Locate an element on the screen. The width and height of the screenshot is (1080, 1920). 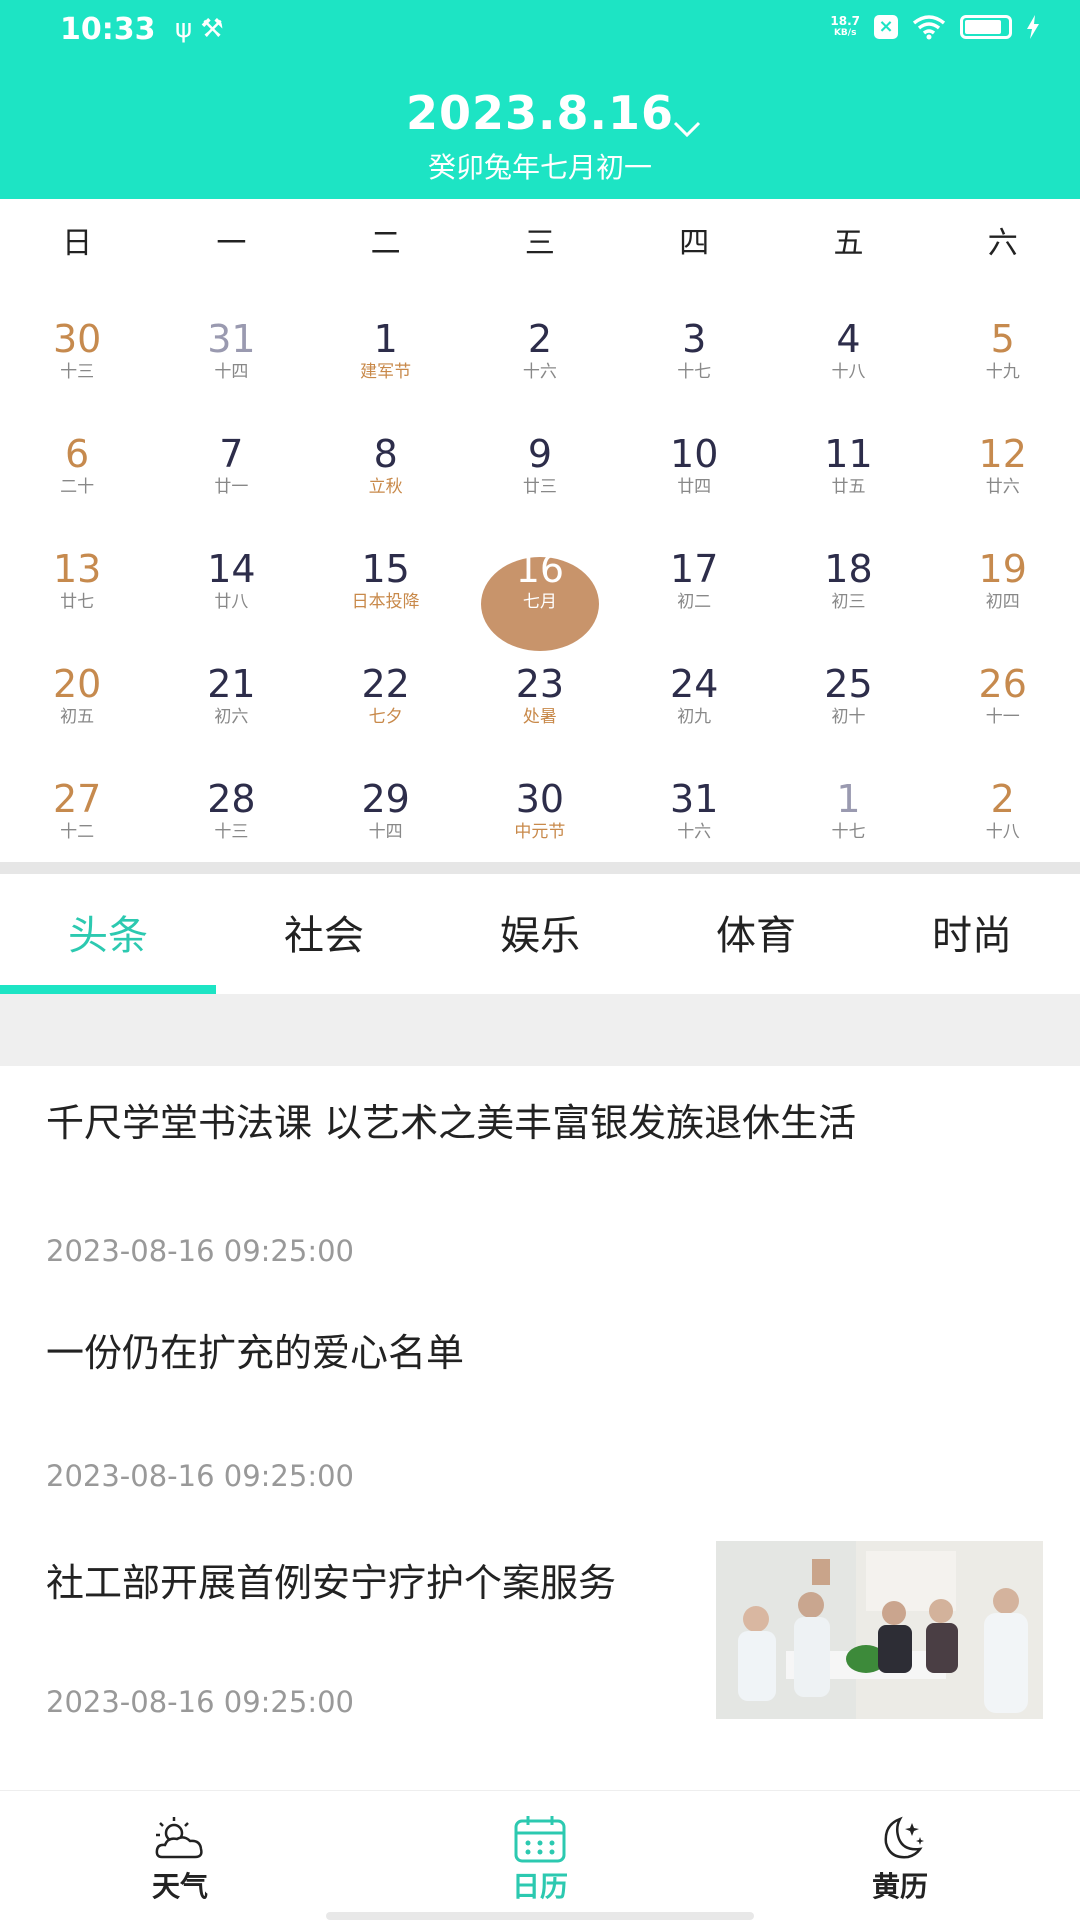
calendar-day: 18 初三 is located at coordinates (848, 576).